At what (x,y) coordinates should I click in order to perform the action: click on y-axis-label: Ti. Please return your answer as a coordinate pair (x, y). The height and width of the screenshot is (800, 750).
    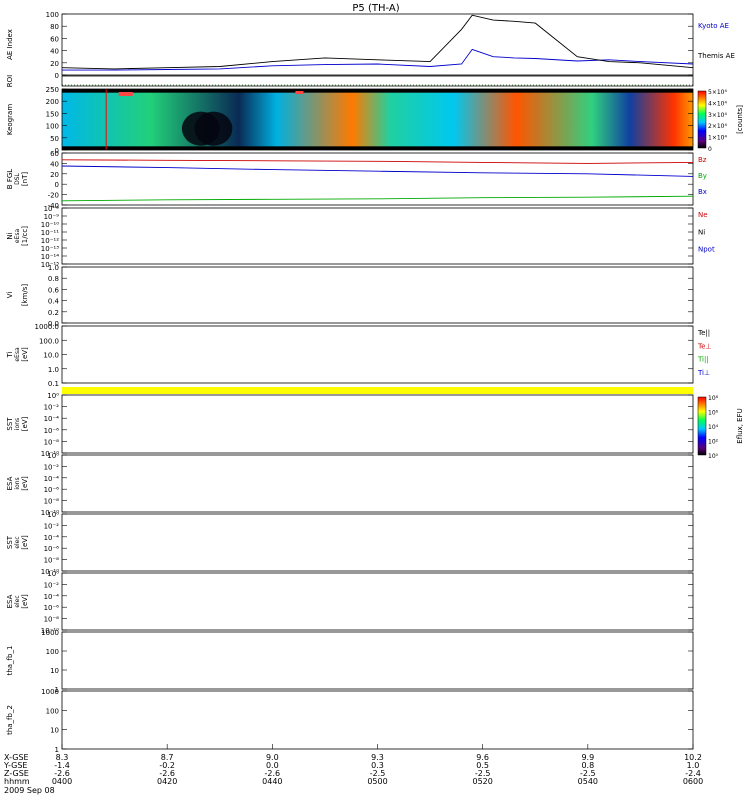
    Looking at the image, I should click on (10, 354).